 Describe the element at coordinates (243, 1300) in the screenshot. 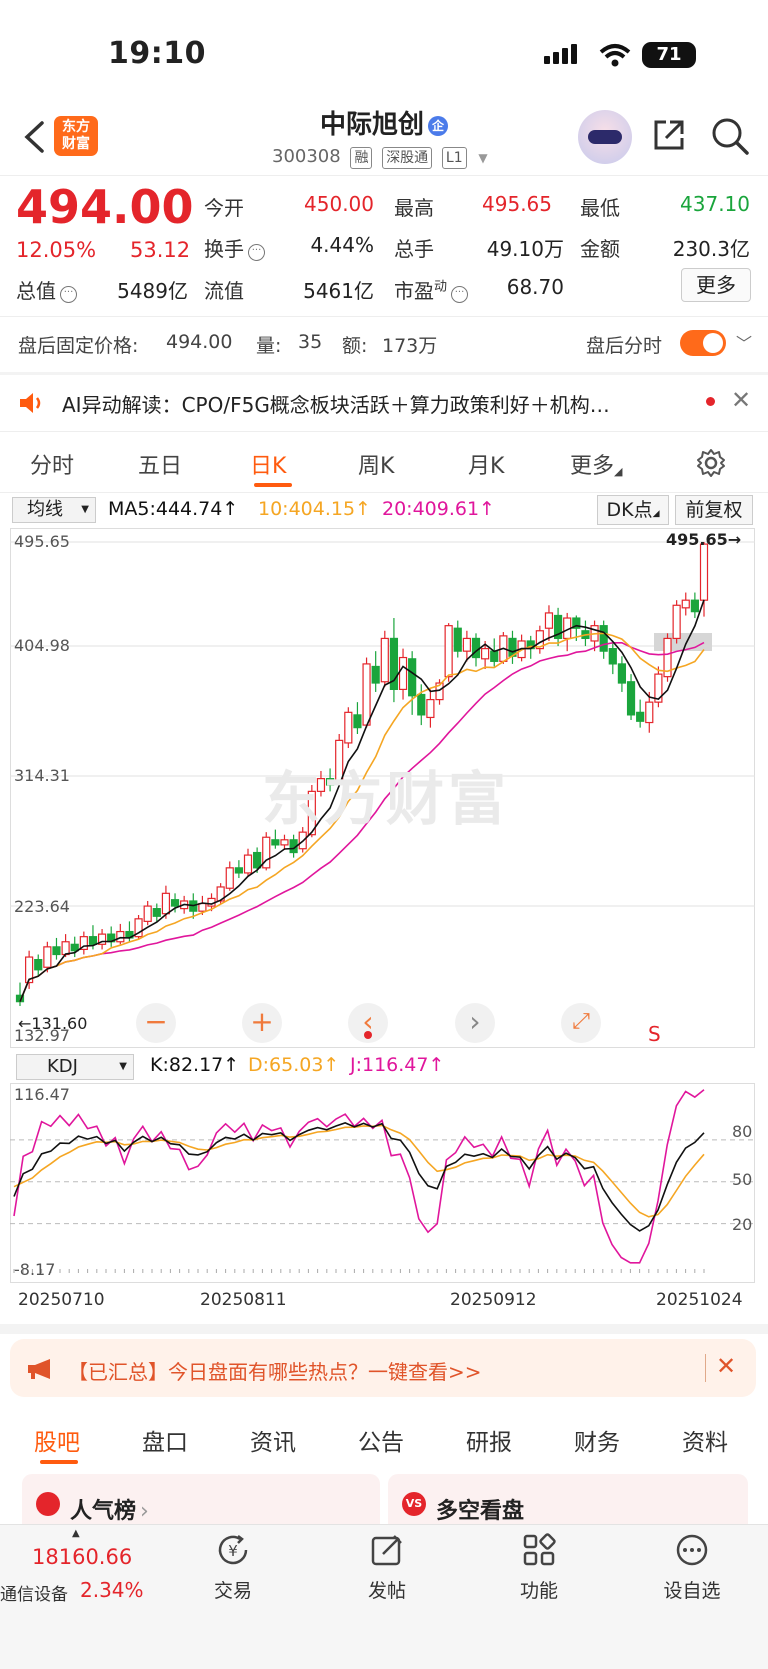

I see `date-label: 20250811` at that location.